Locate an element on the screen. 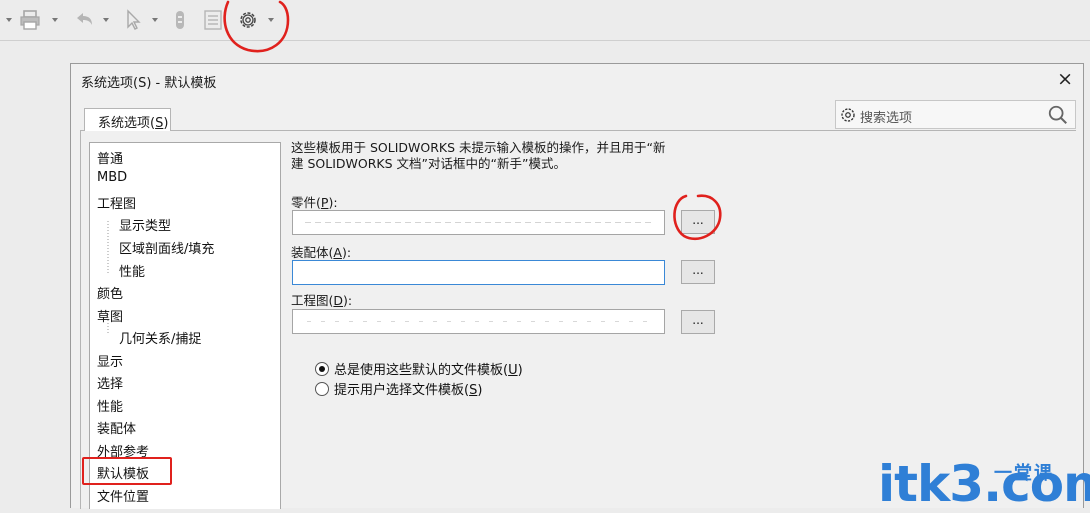  description-line-1: 这些模板用于 SOLIDWORKS 未提示输入模板的操作，并且用于“新 is located at coordinates (478, 147).